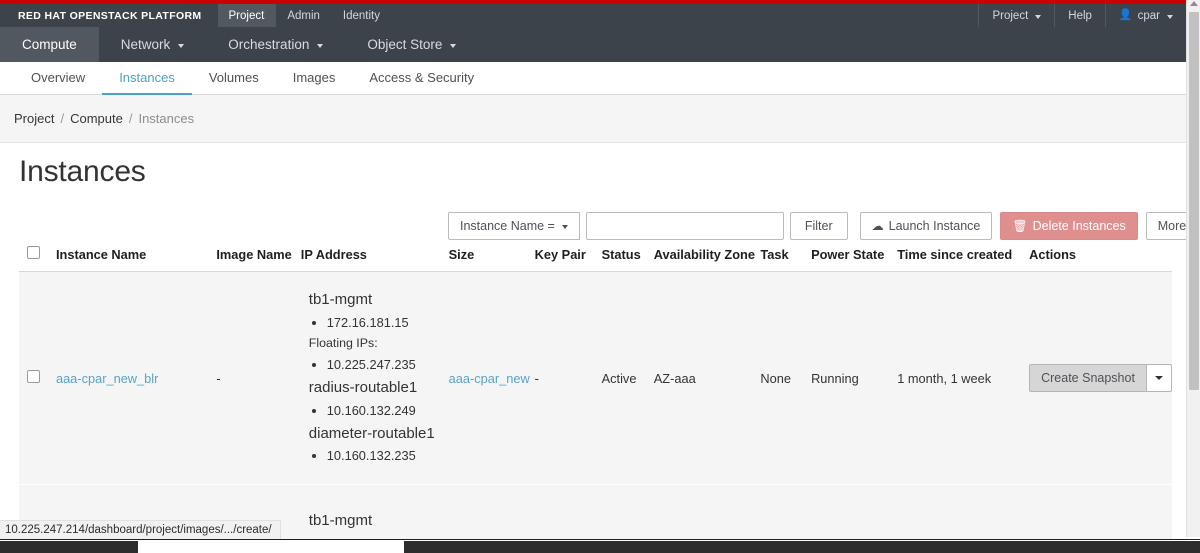  I want to click on nav-item-network-label: Network, so click(146, 44).